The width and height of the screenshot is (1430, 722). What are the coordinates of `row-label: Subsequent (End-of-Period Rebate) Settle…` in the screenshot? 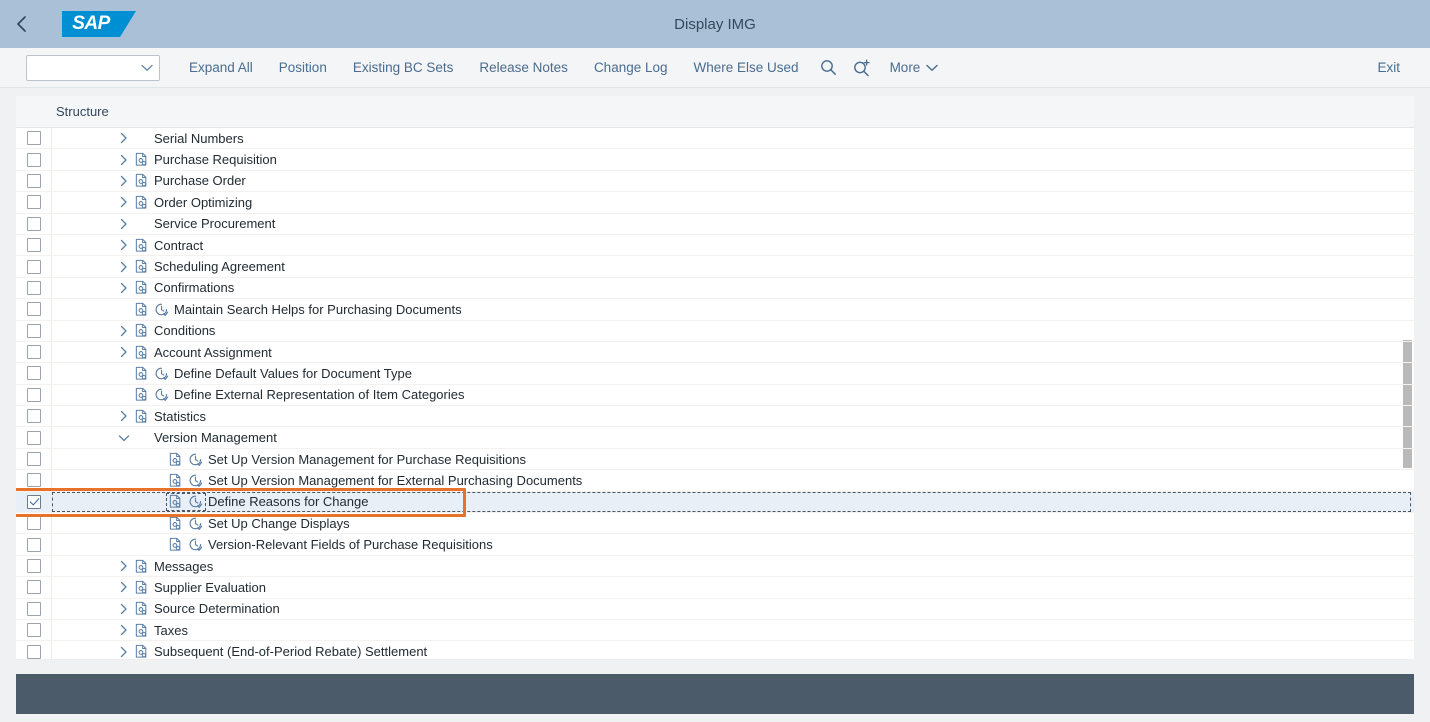 It's located at (288, 651).